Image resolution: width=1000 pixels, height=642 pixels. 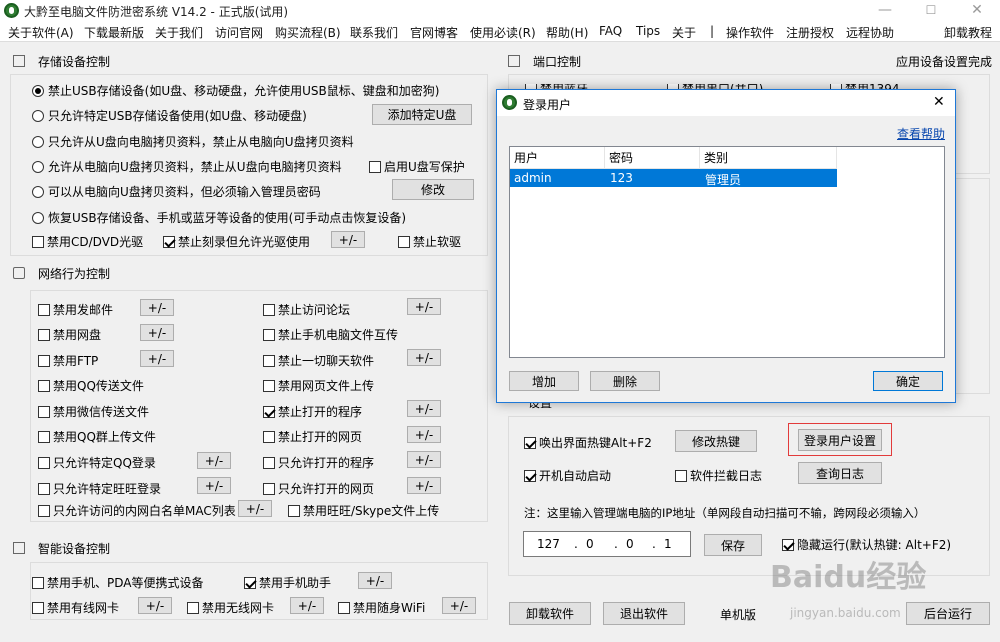 What do you see at coordinates (137, 510) in the screenshot?
I see `net-left-8: 只允许访问的内网白名单MAC列表` at bounding box center [137, 510].